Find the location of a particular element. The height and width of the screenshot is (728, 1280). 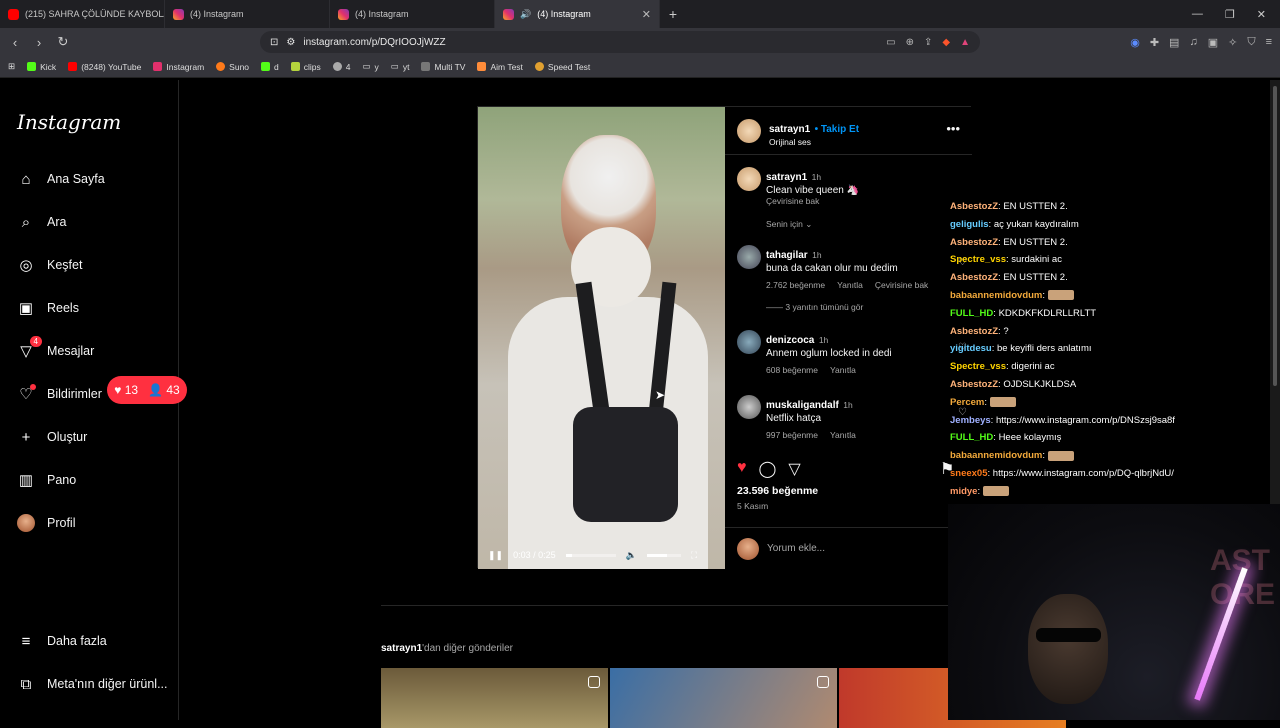

bookmark-instagram: Instagram is located at coordinates (178, 67).